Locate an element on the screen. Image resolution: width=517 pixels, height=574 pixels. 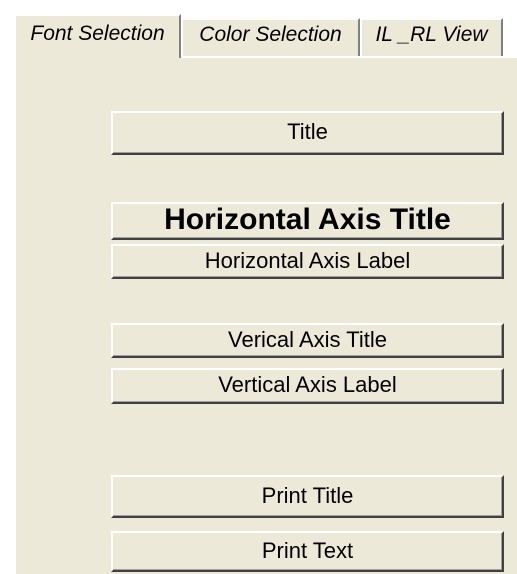
print-title-font-button-label: Print Title is located at coordinates (307, 495).